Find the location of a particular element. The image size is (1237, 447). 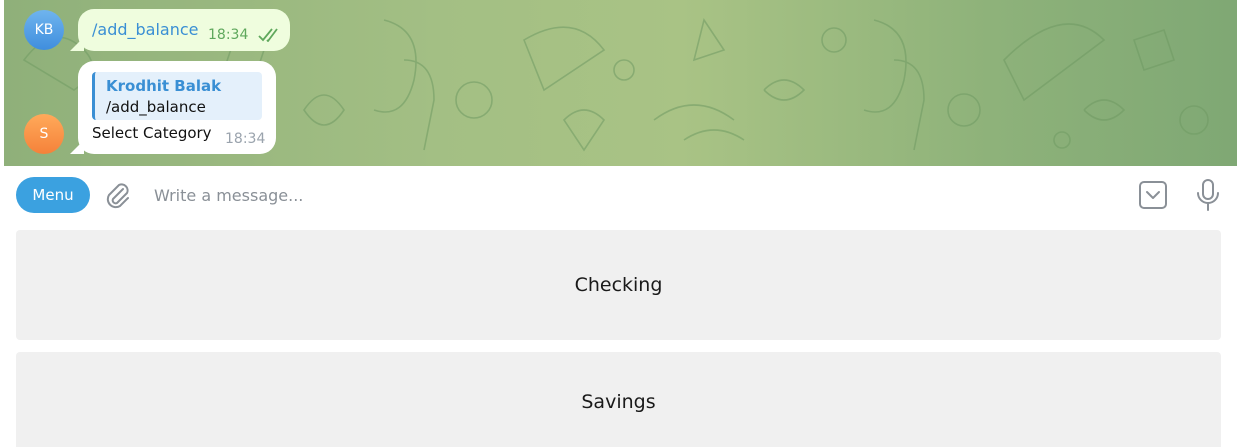

menu-button-label: Menu is located at coordinates (53, 195).